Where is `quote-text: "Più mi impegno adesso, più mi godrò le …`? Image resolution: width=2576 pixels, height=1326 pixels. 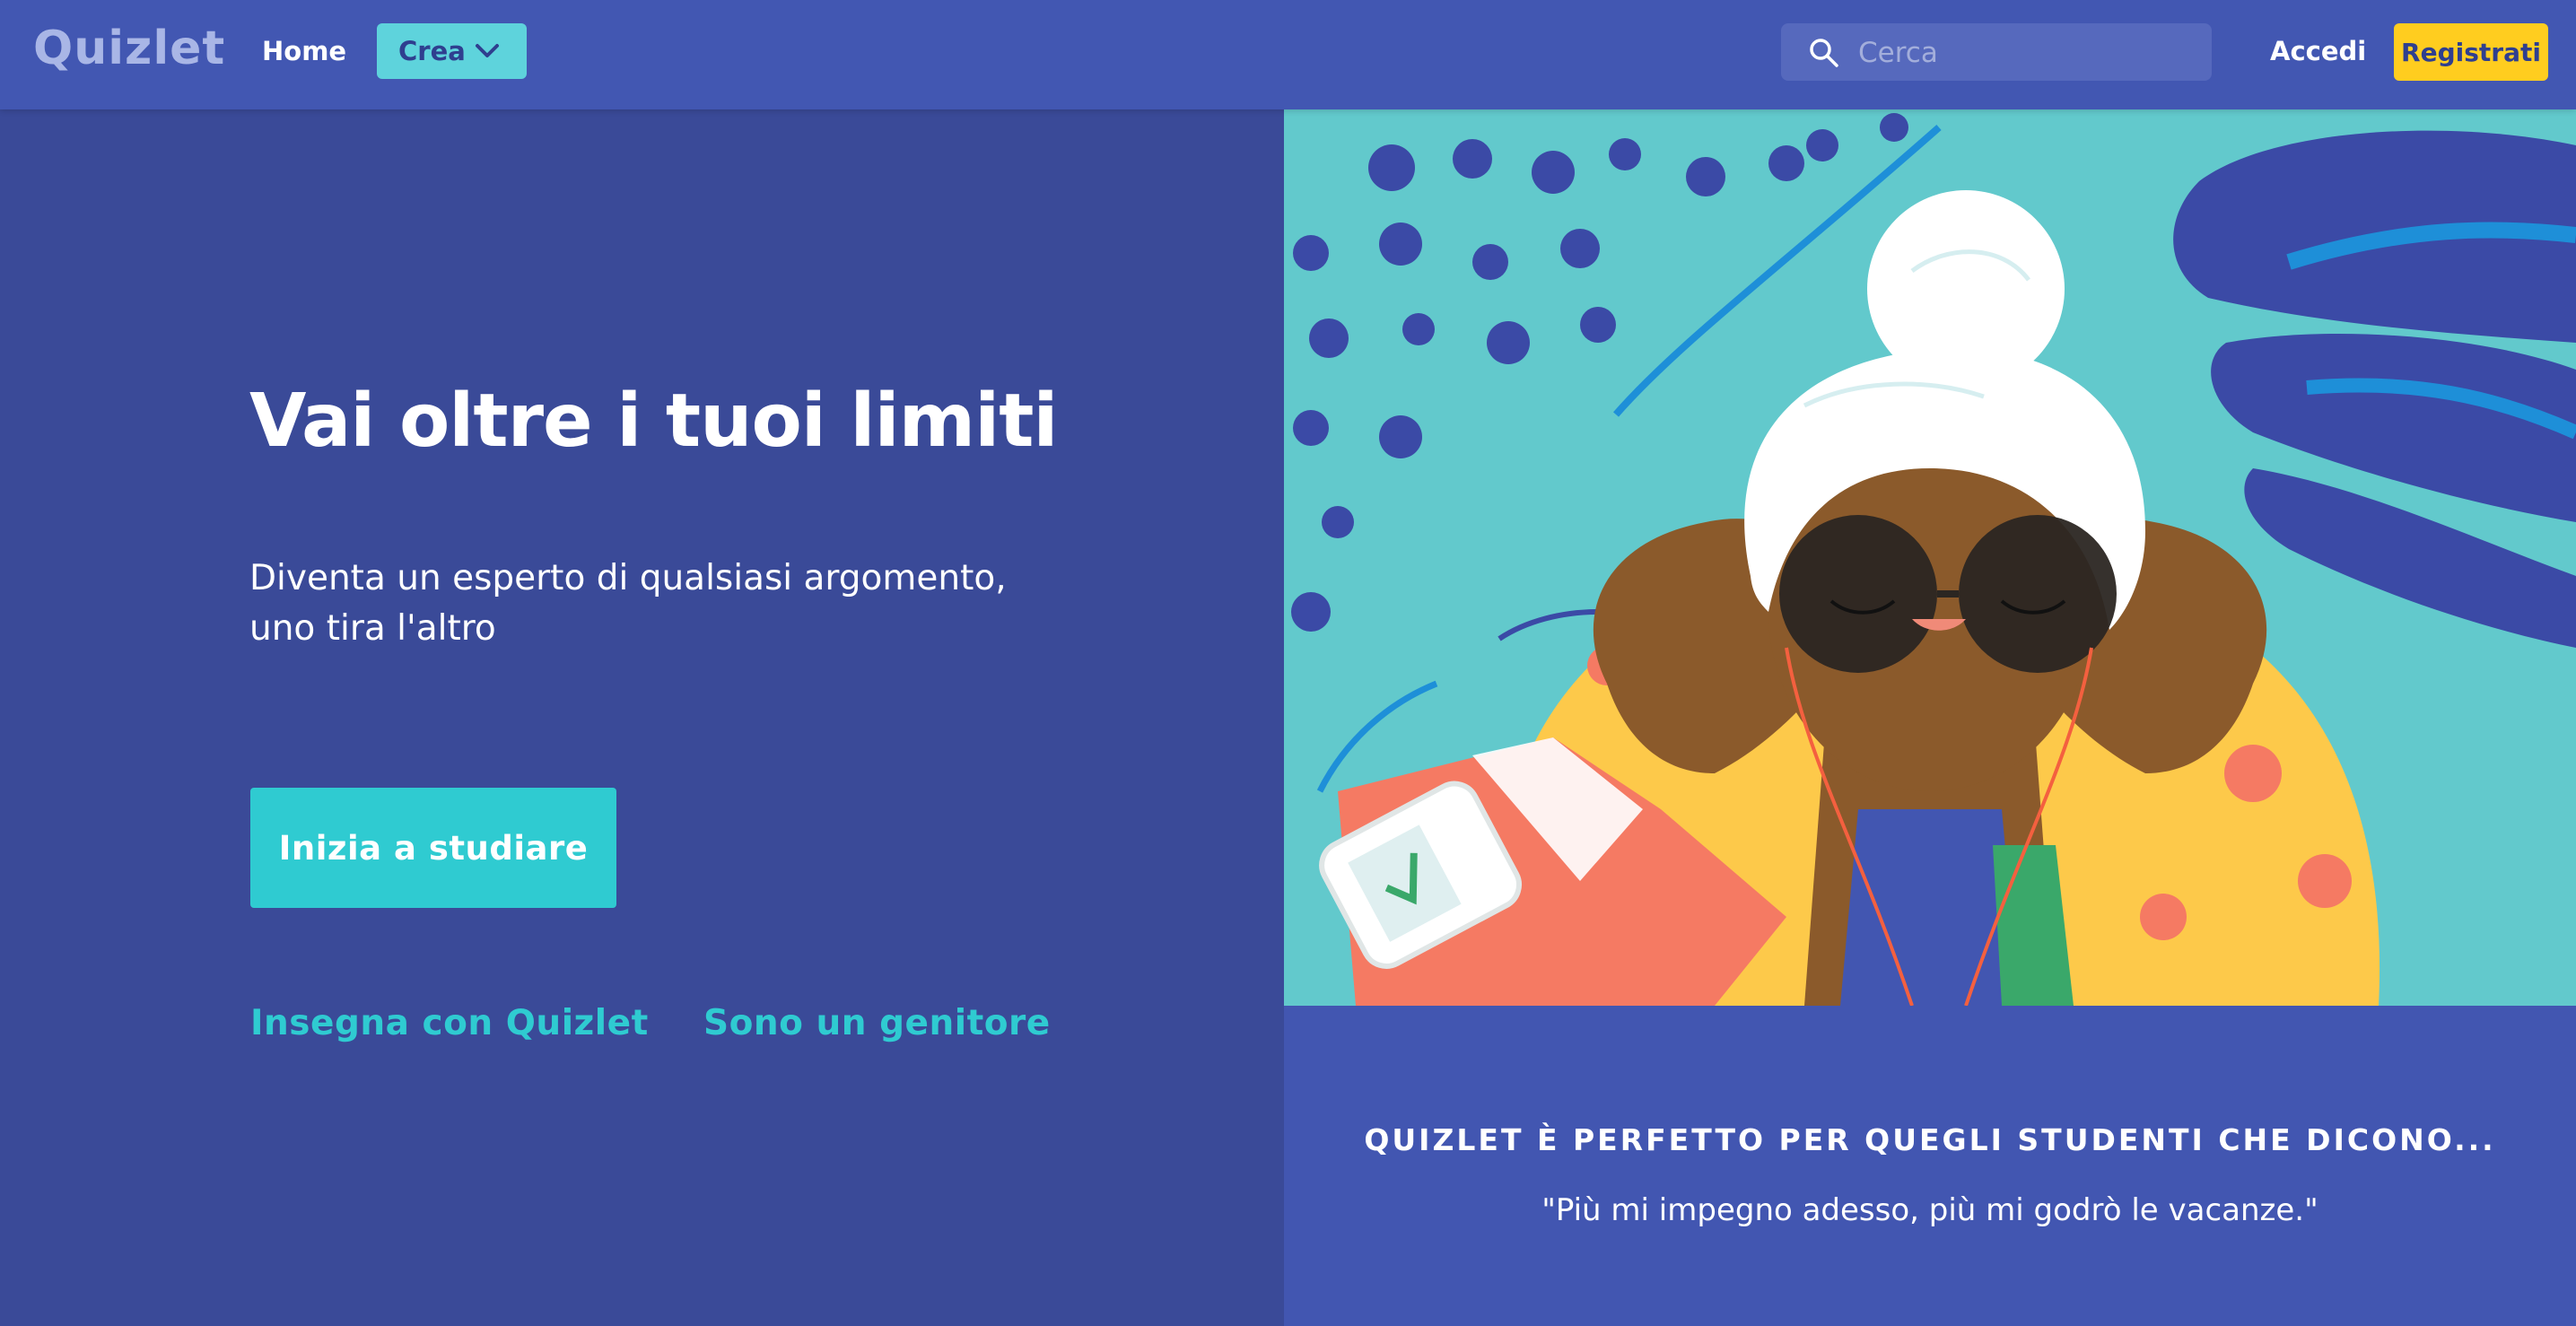 quote-text: "Più mi impegno adesso, più mi godrò le … is located at coordinates (1930, 1210).